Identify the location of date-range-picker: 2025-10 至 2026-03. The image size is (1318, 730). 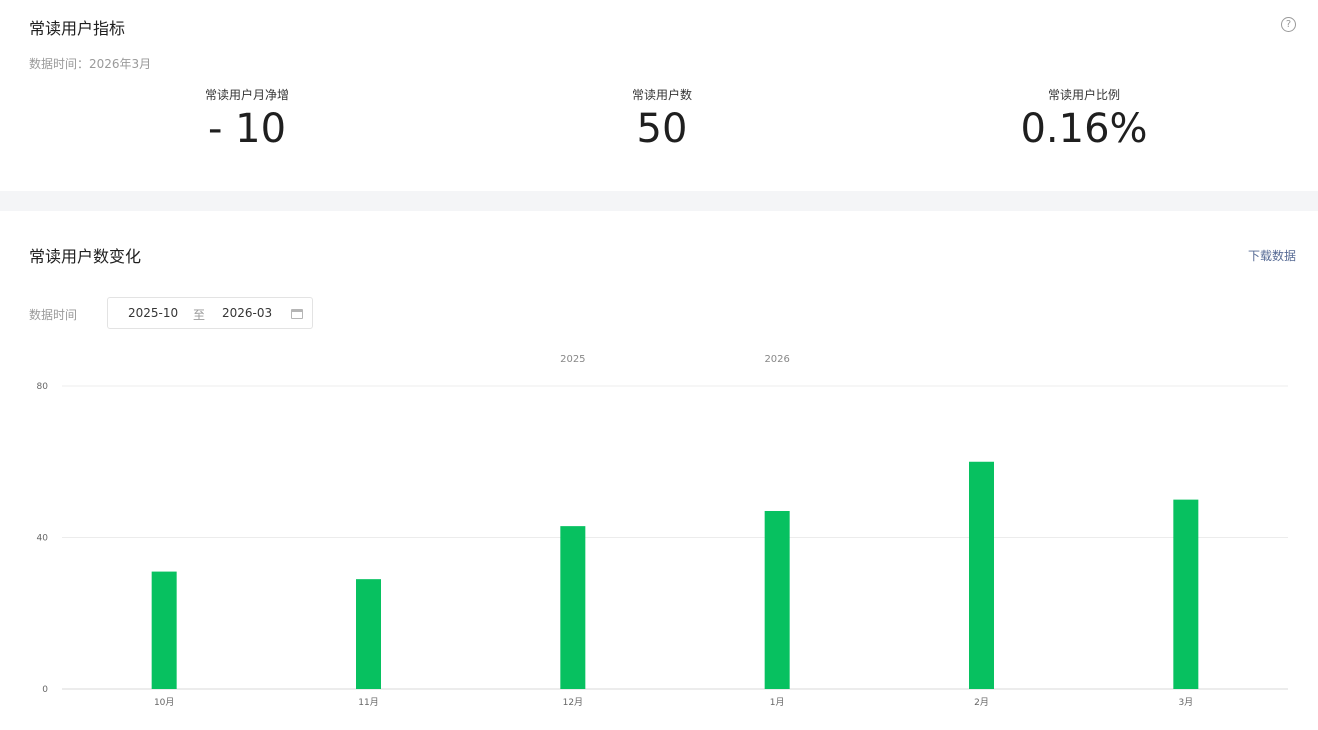
(210, 313).